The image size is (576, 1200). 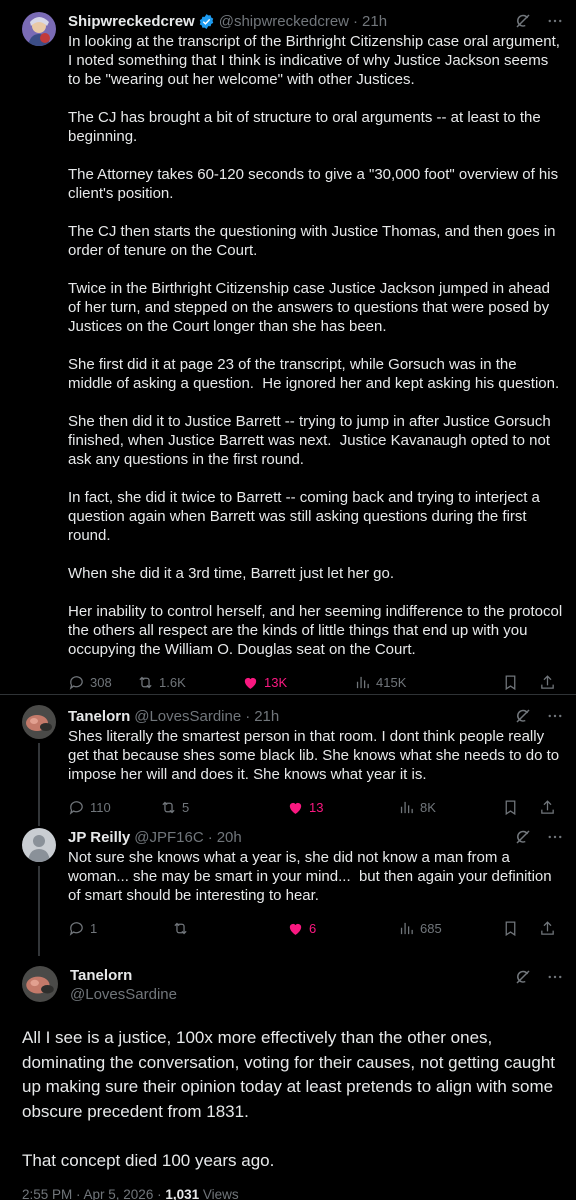 What do you see at coordinates (342, 807) in the screenshot?
I see `like-button: 13` at bounding box center [342, 807].